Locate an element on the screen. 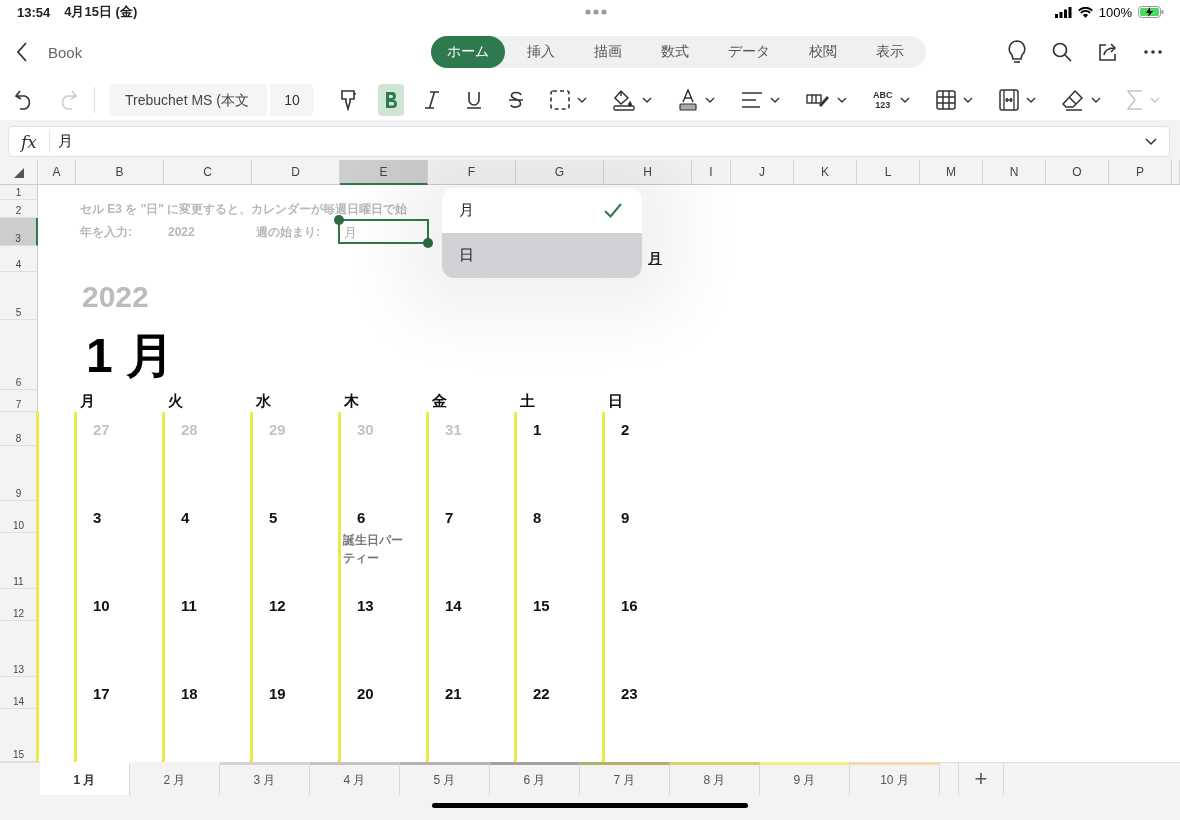 This screenshot has width=1180, height=820. sheet-tab: 8 月 is located at coordinates (715, 778).